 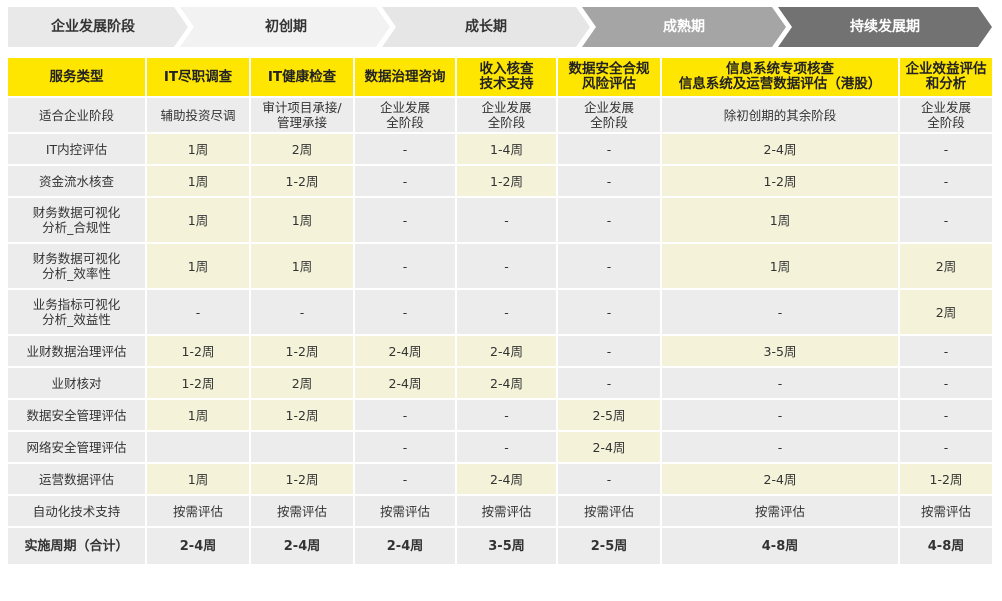 What do you see at coordinates (947, 78) in the screenshot?
I see `column-header: 企业效益评估 和分析` at bounding box center [947, 78].